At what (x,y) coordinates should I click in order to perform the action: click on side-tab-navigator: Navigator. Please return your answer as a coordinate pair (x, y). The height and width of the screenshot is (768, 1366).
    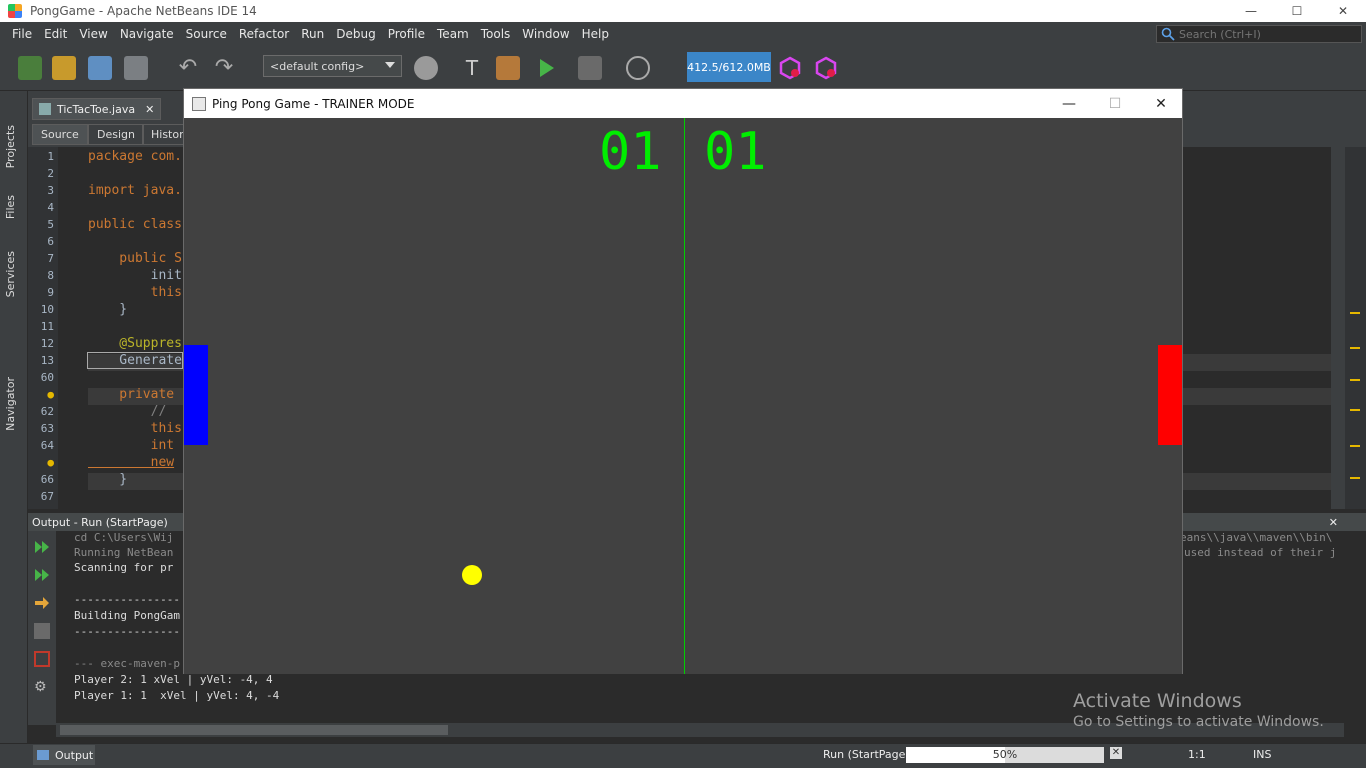
    Looking at the image, I should click on (10, 404).